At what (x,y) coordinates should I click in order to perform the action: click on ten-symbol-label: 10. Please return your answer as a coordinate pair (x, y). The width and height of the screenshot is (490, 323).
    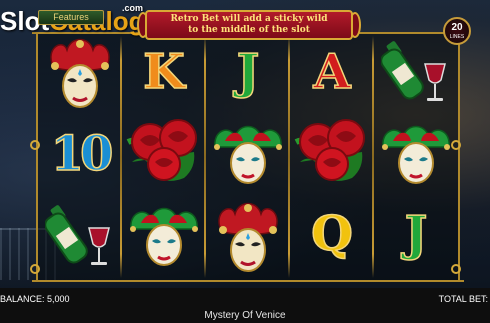
    Looking at the image, I should click on (82, 154).